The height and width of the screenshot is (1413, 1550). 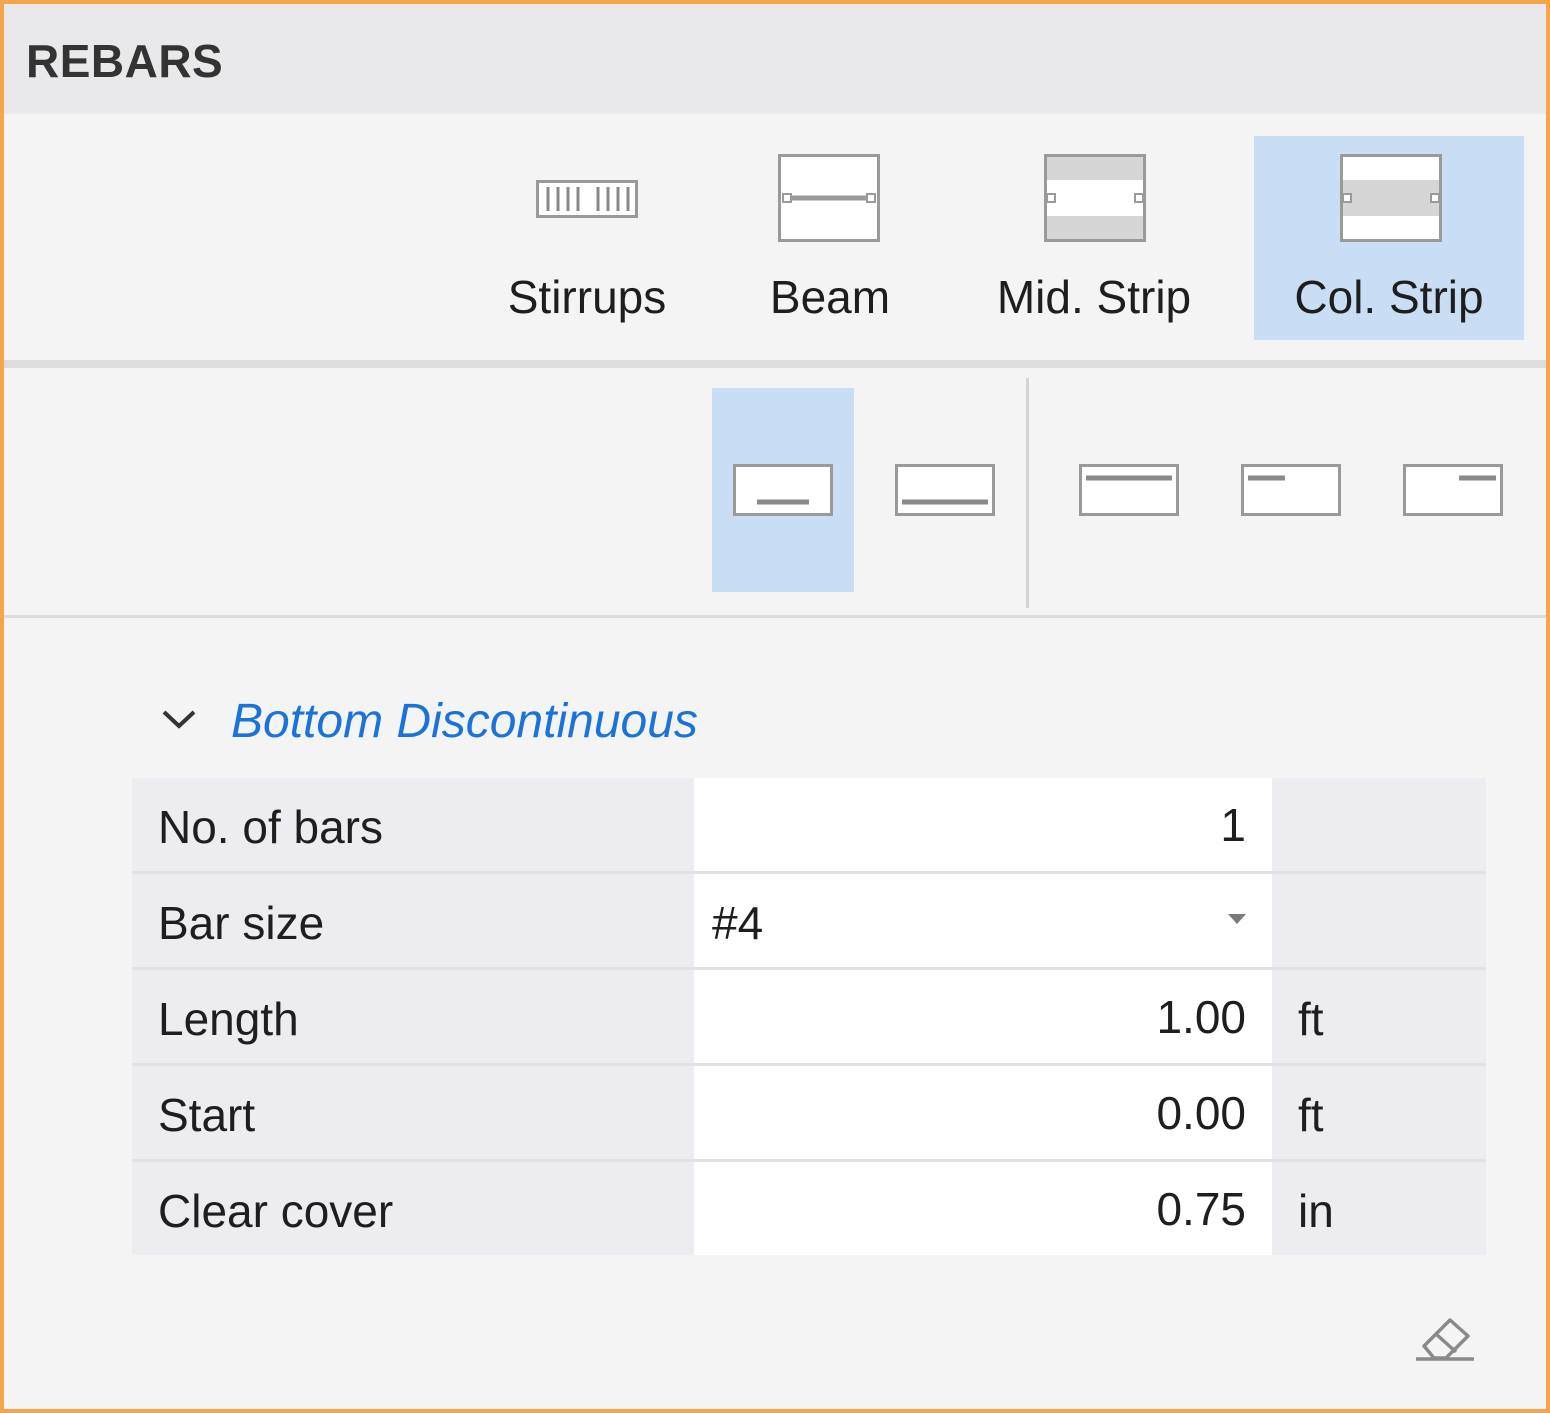 I want to click on panel-title: REBARS, so click(x=125, y=61).